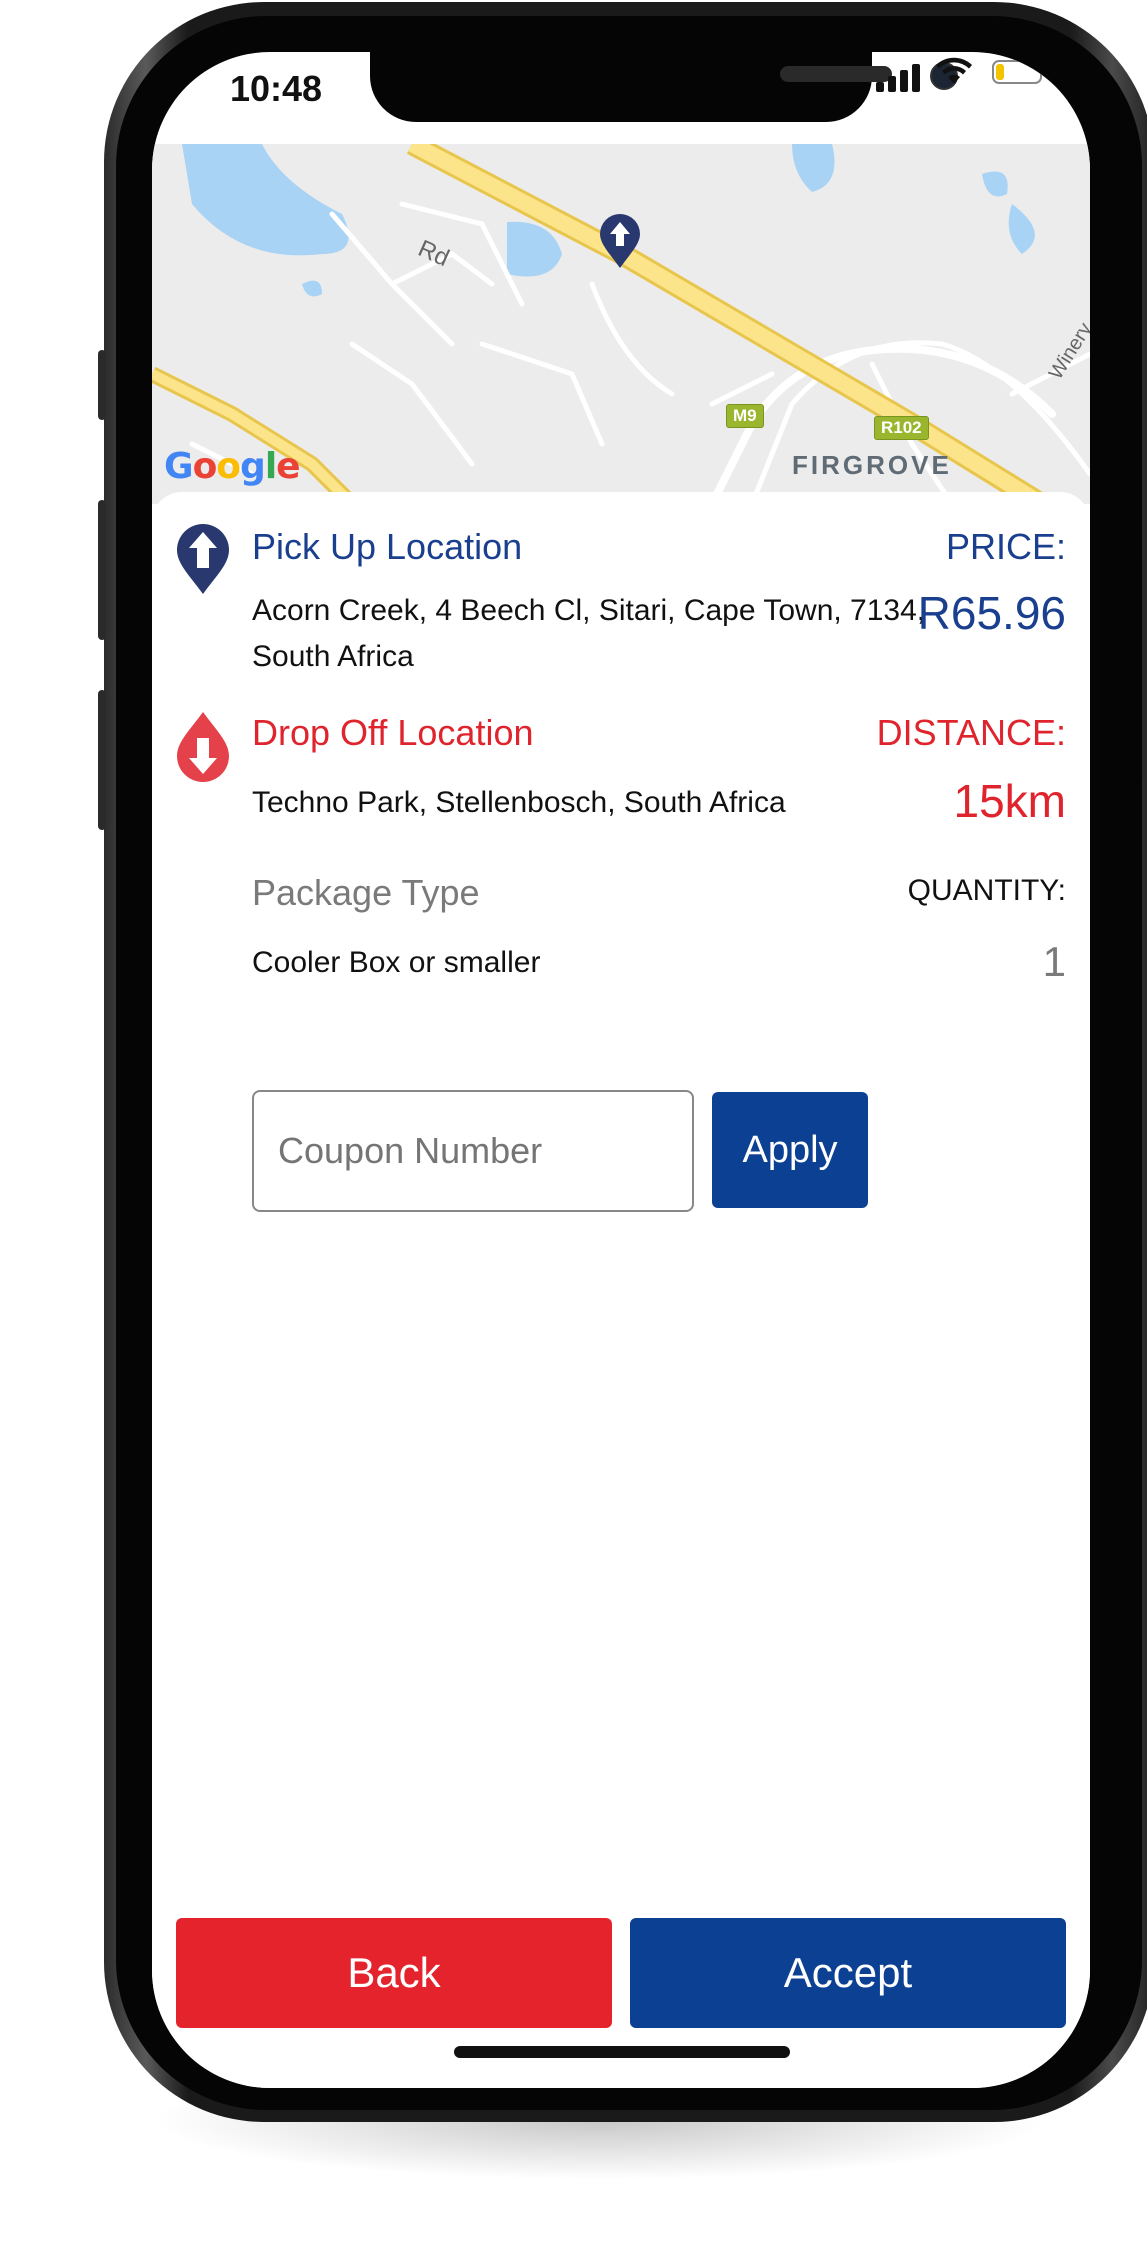 Image resolution: width=1147 pixels, height=2248 pixels. What do you see at coordinates (986, 890) in the screenshot?
I see `quantity-label: QUANTITY:` at bounding box center [986, 890].